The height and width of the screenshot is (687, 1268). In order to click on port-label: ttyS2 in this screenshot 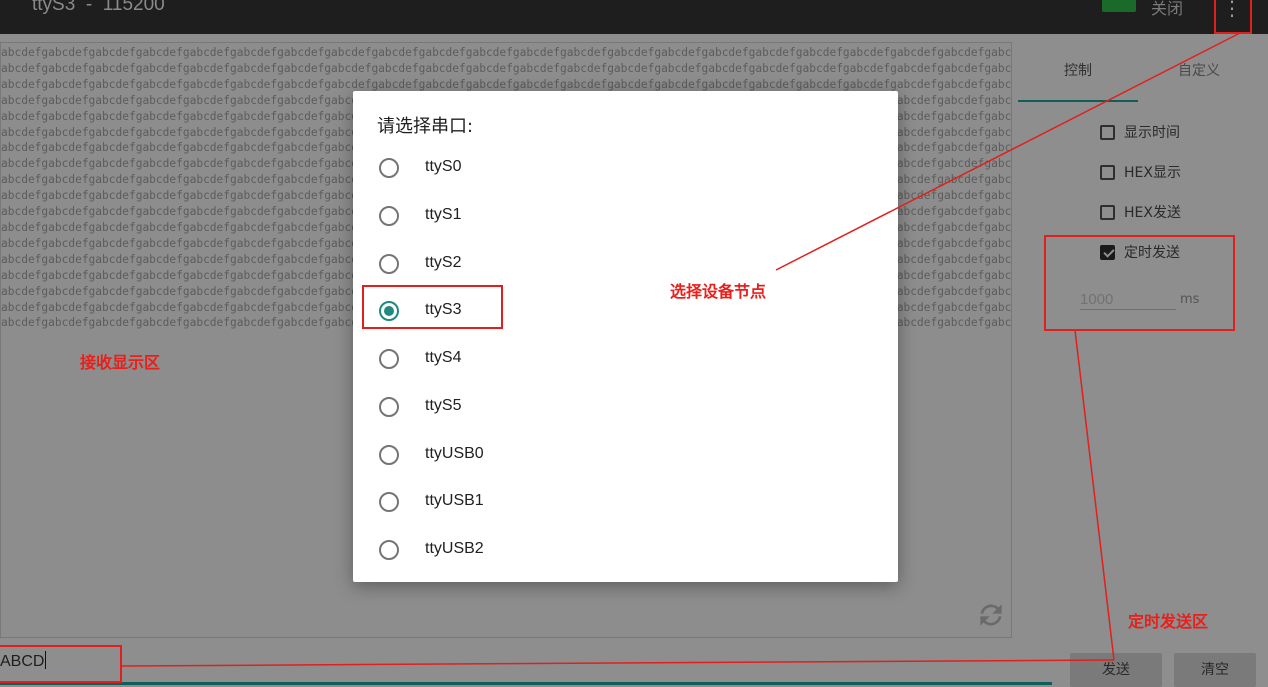, I will do `click(443, 262)`.